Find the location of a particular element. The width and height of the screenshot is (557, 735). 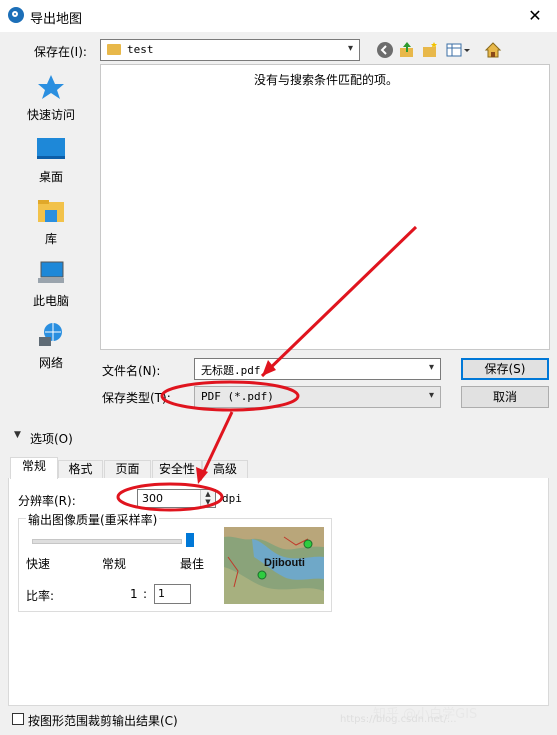

place-this-pc: 此电脑 is located at coordinates (51, 285).